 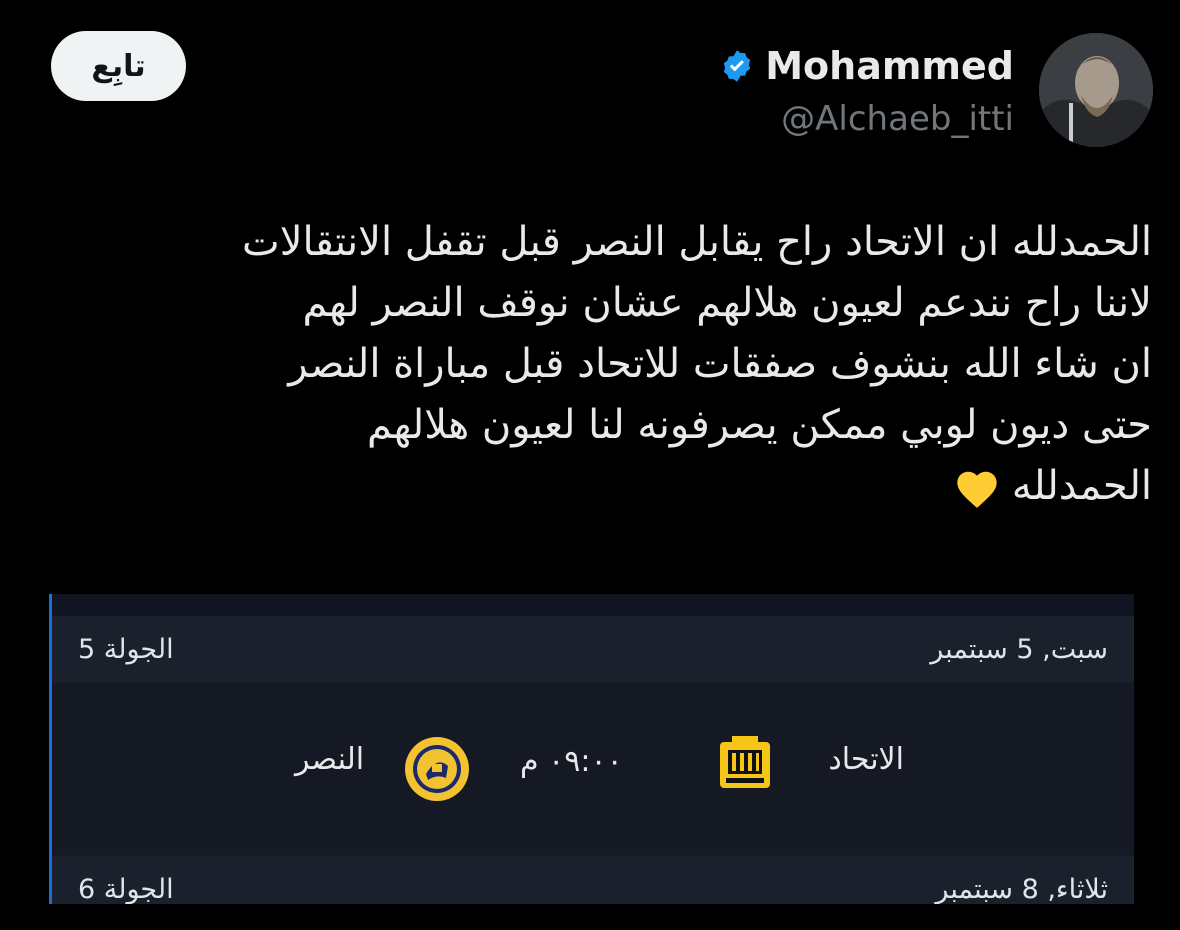 What do you see at coordinates (889, 66) in the screenshot?
I see `display-name: Mohammed` at bounding box center [889, 66].